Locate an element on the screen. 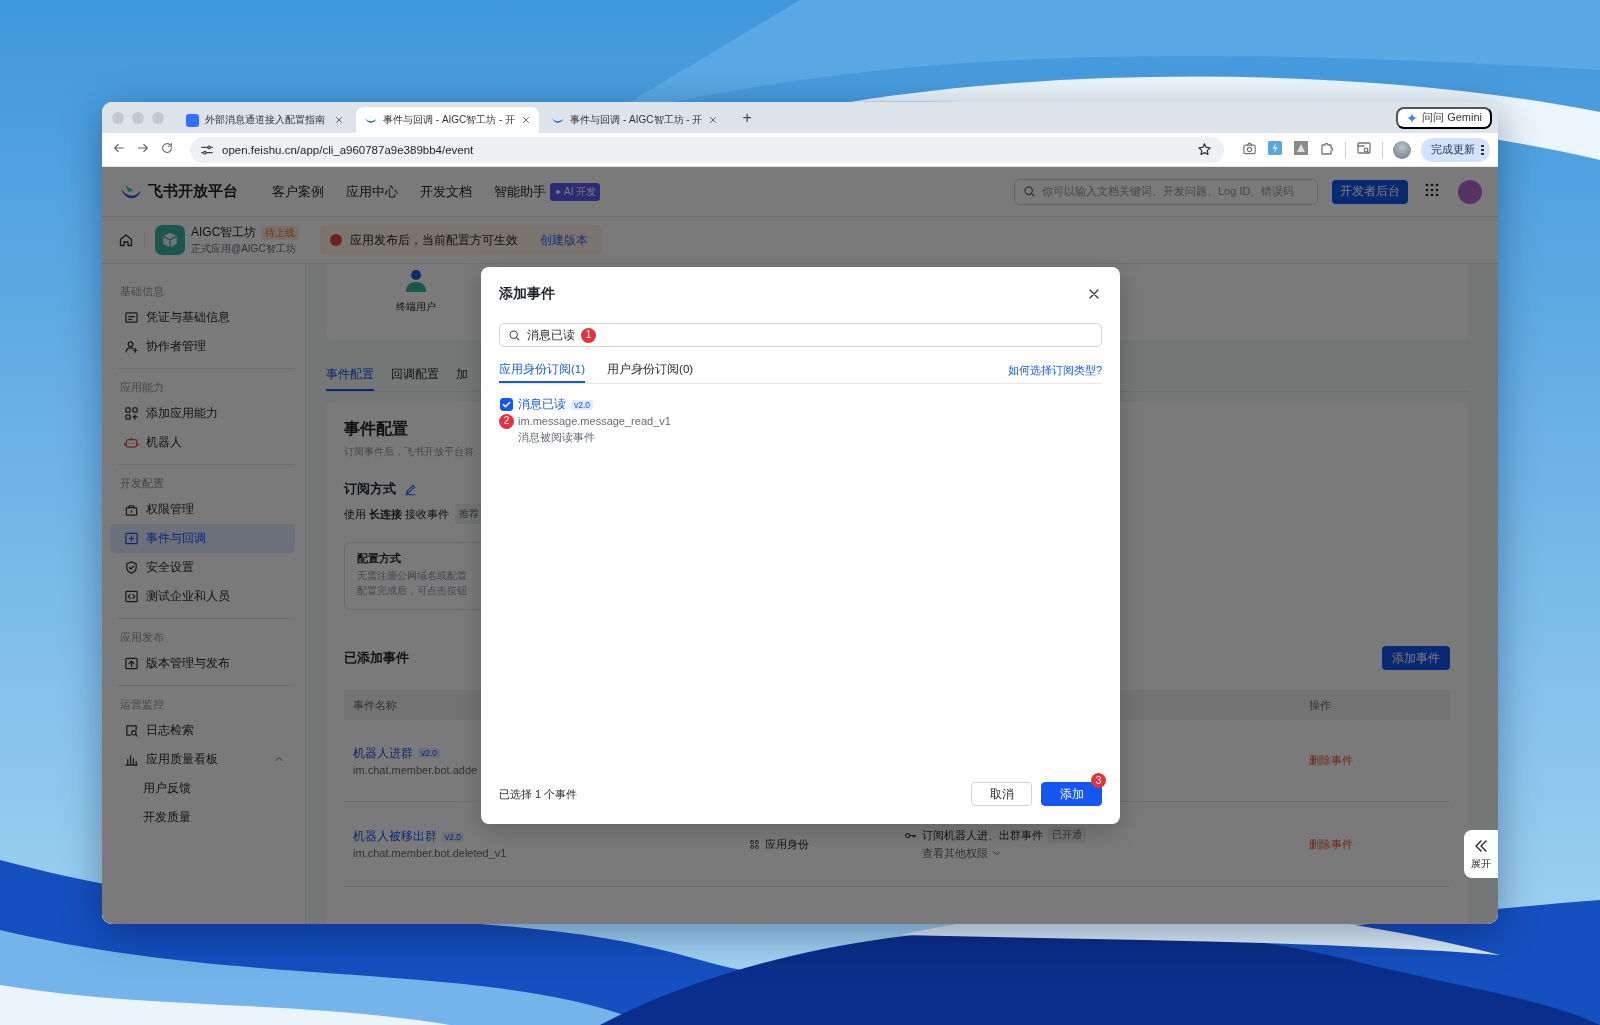  selection-count: 已选择 1 个事件 is located at coordinates (538, 794).